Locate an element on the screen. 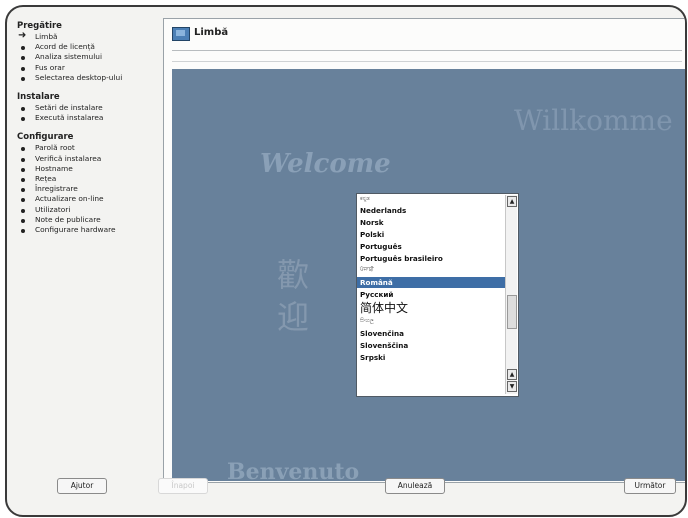 This screenshot has height=518, width=688. welcome-text-benvenuto: Benvenuto is located at coordinates (293, 470).